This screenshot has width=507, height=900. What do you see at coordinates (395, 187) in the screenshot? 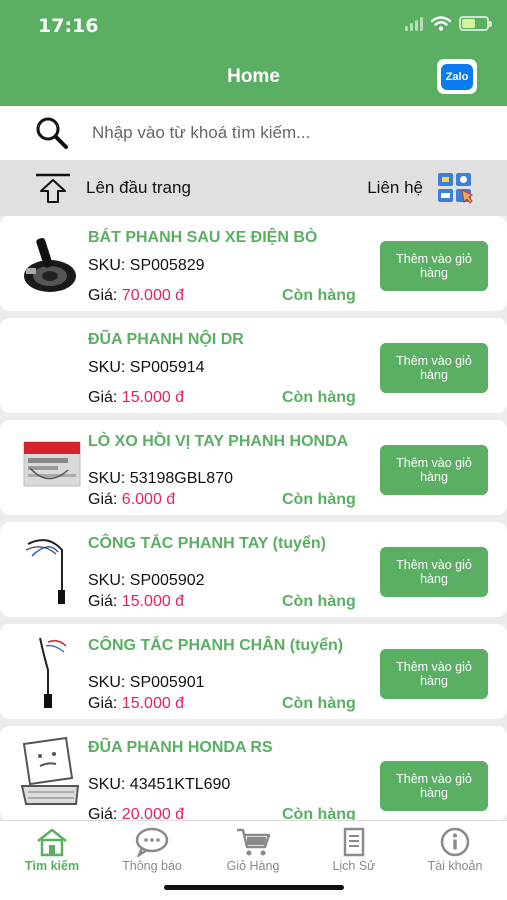
I see `contact-label: Liên hệ` at bounding box center [395, 187].